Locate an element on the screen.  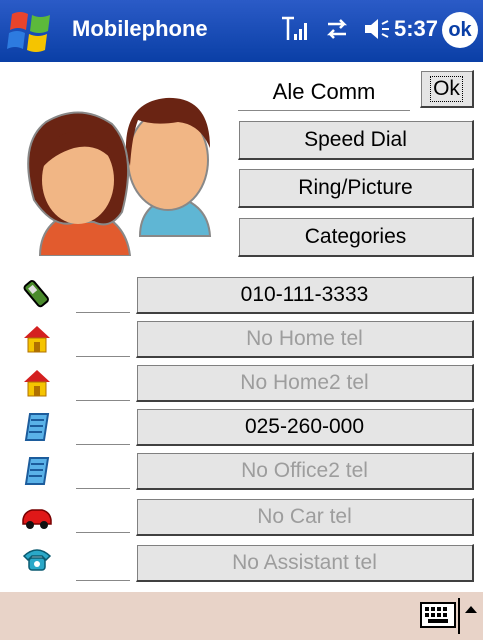
office-icon is located at coordinates (37, 427).